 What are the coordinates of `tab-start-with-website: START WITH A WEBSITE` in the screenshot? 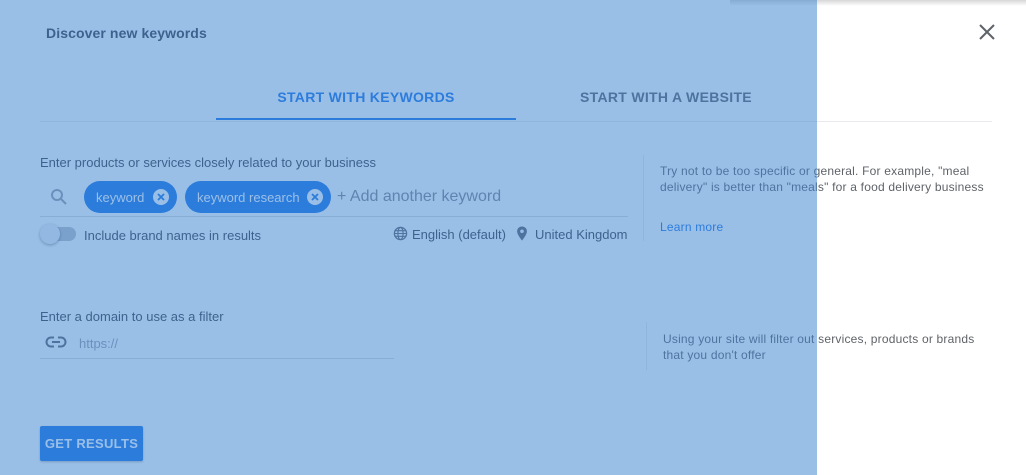 It's located at (666, 97).